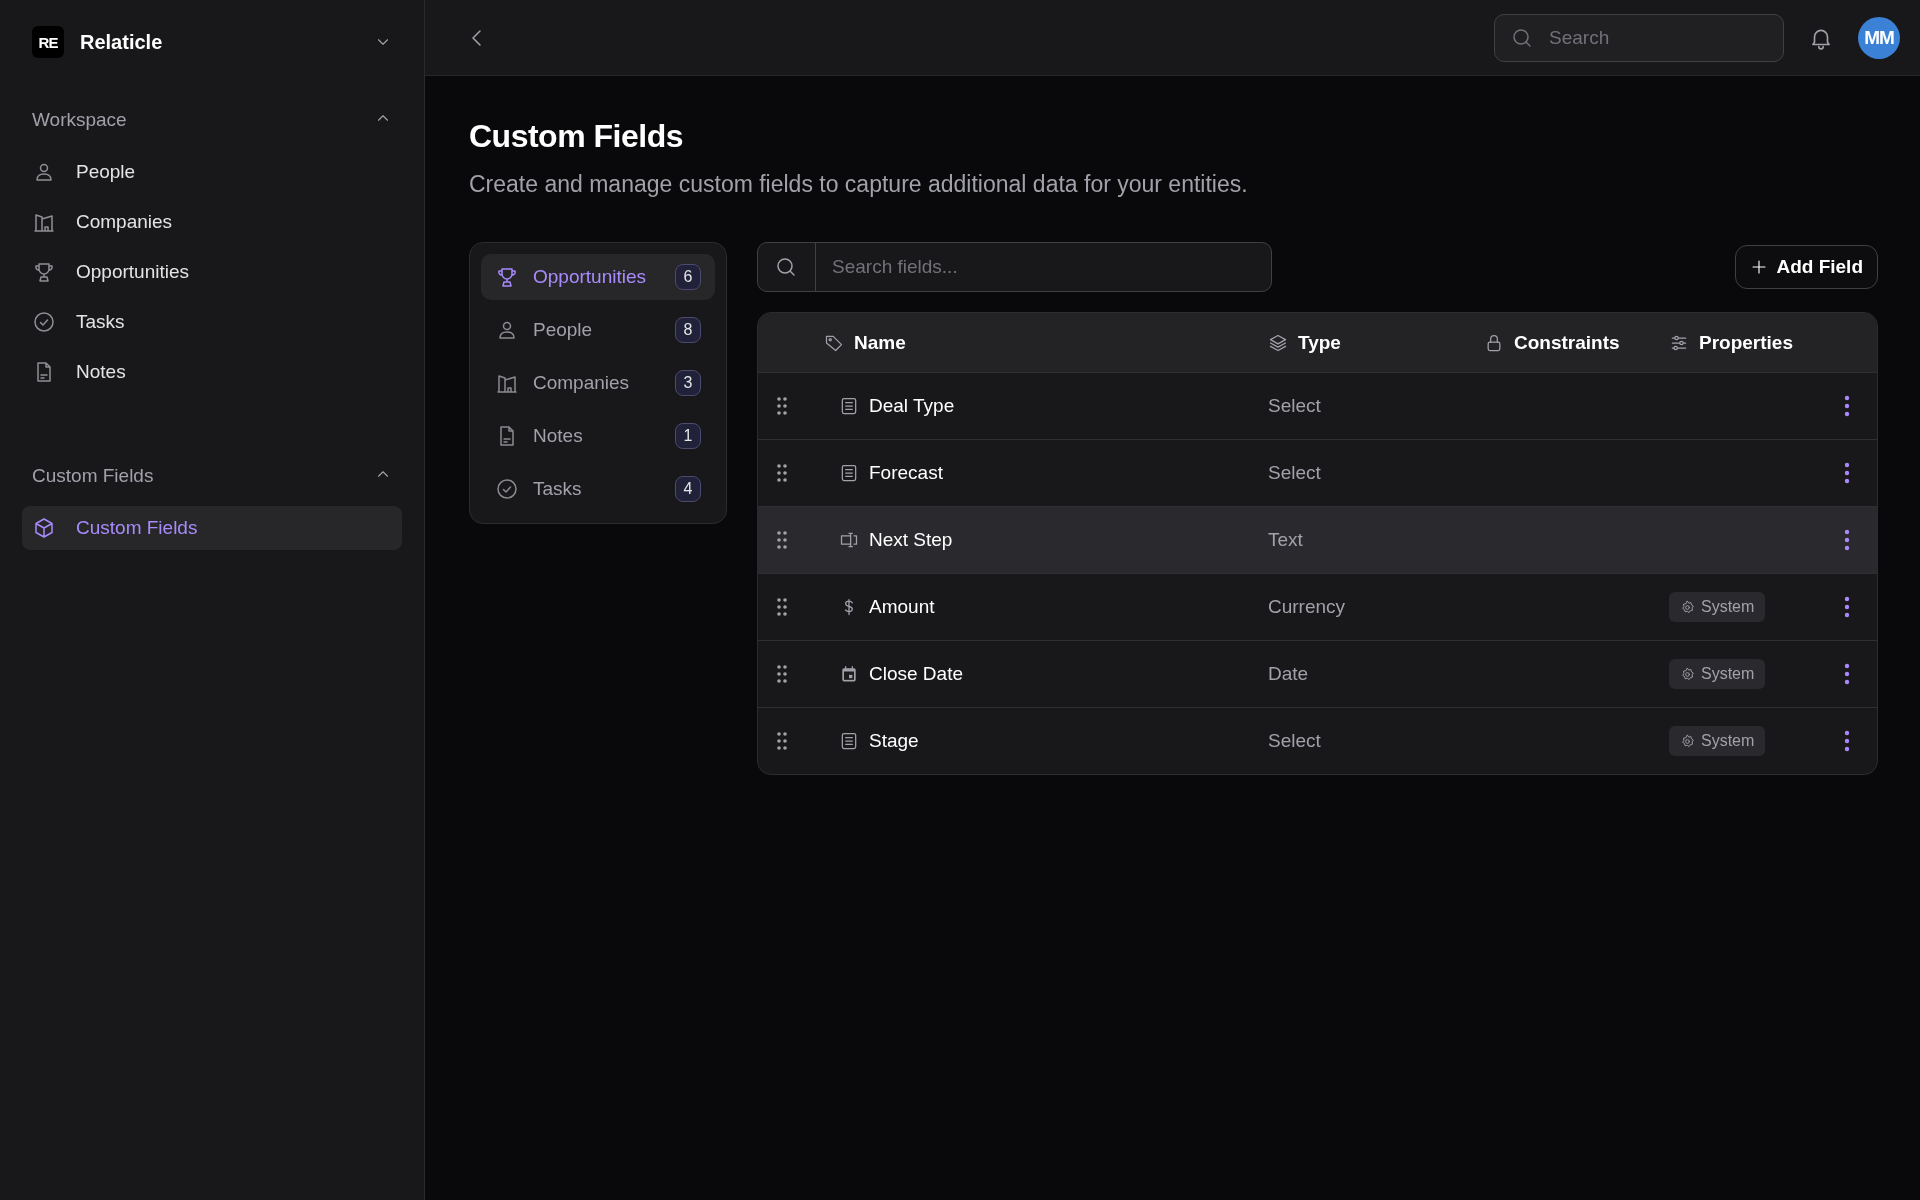 Image resolution: width=1920 pixels, height=1200 pixels. I want to click on count-badge: 6, so click(688, 277).